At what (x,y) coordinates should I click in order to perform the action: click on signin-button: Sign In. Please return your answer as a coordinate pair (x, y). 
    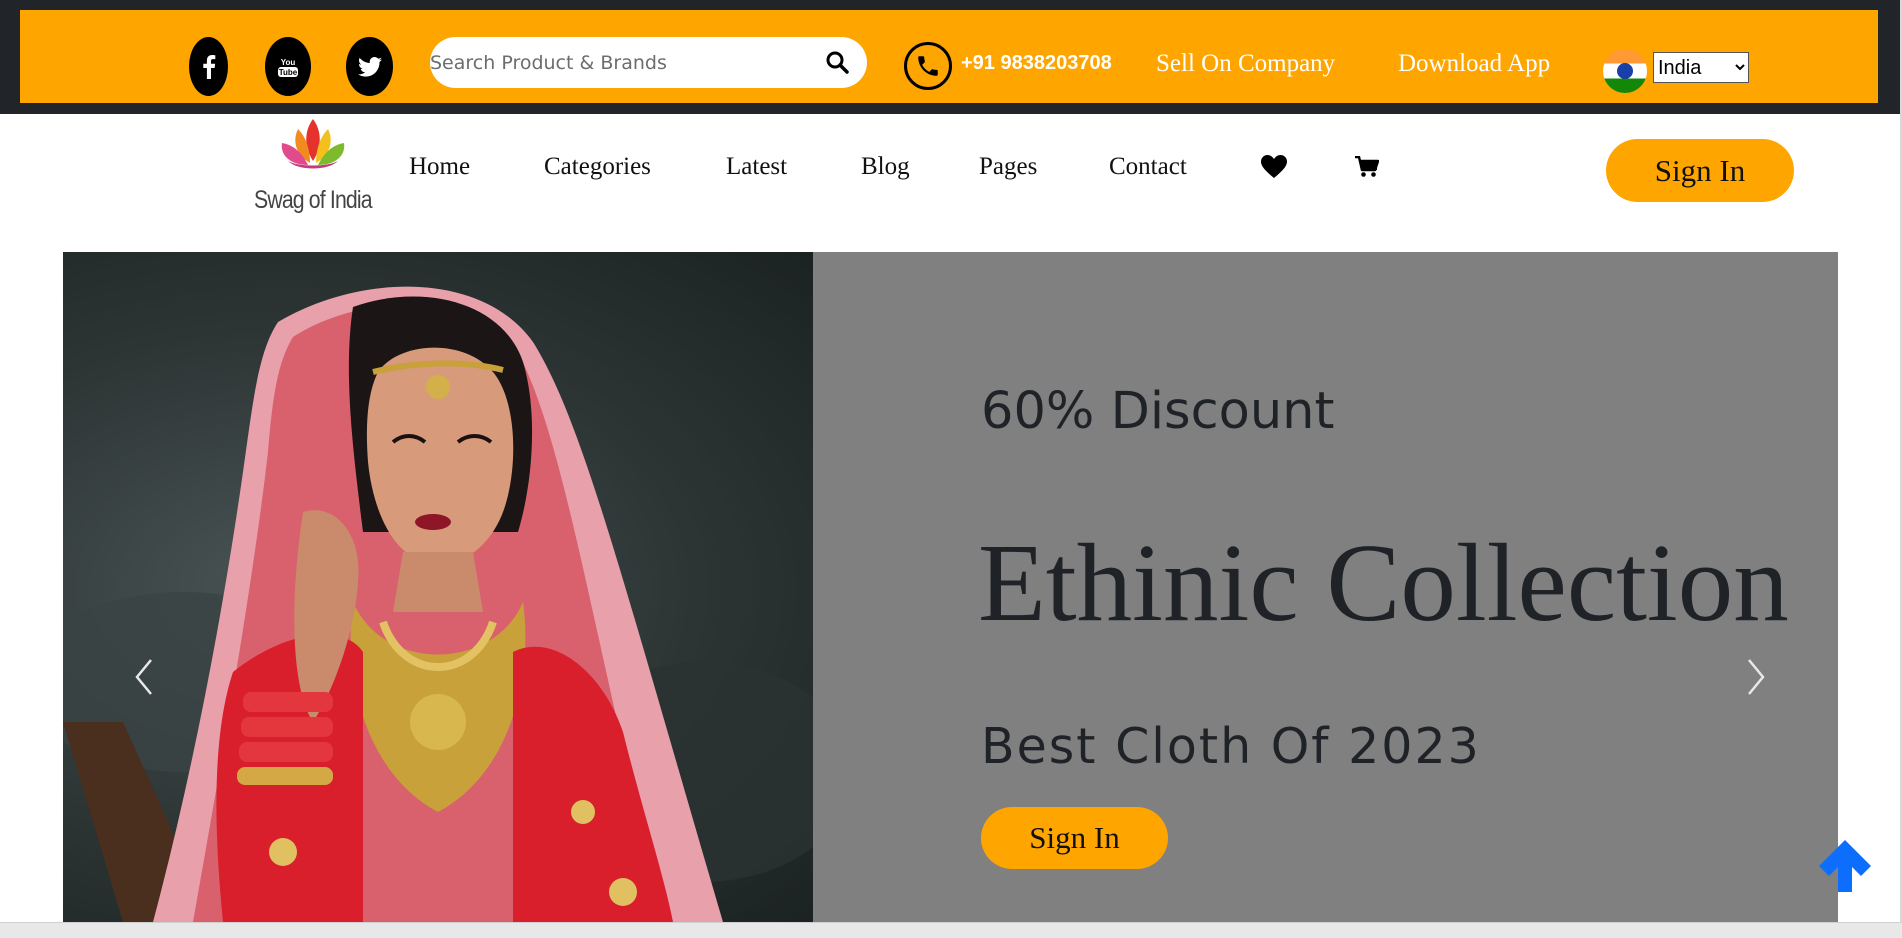
    Looking at the image, I should click on (1700, 170).